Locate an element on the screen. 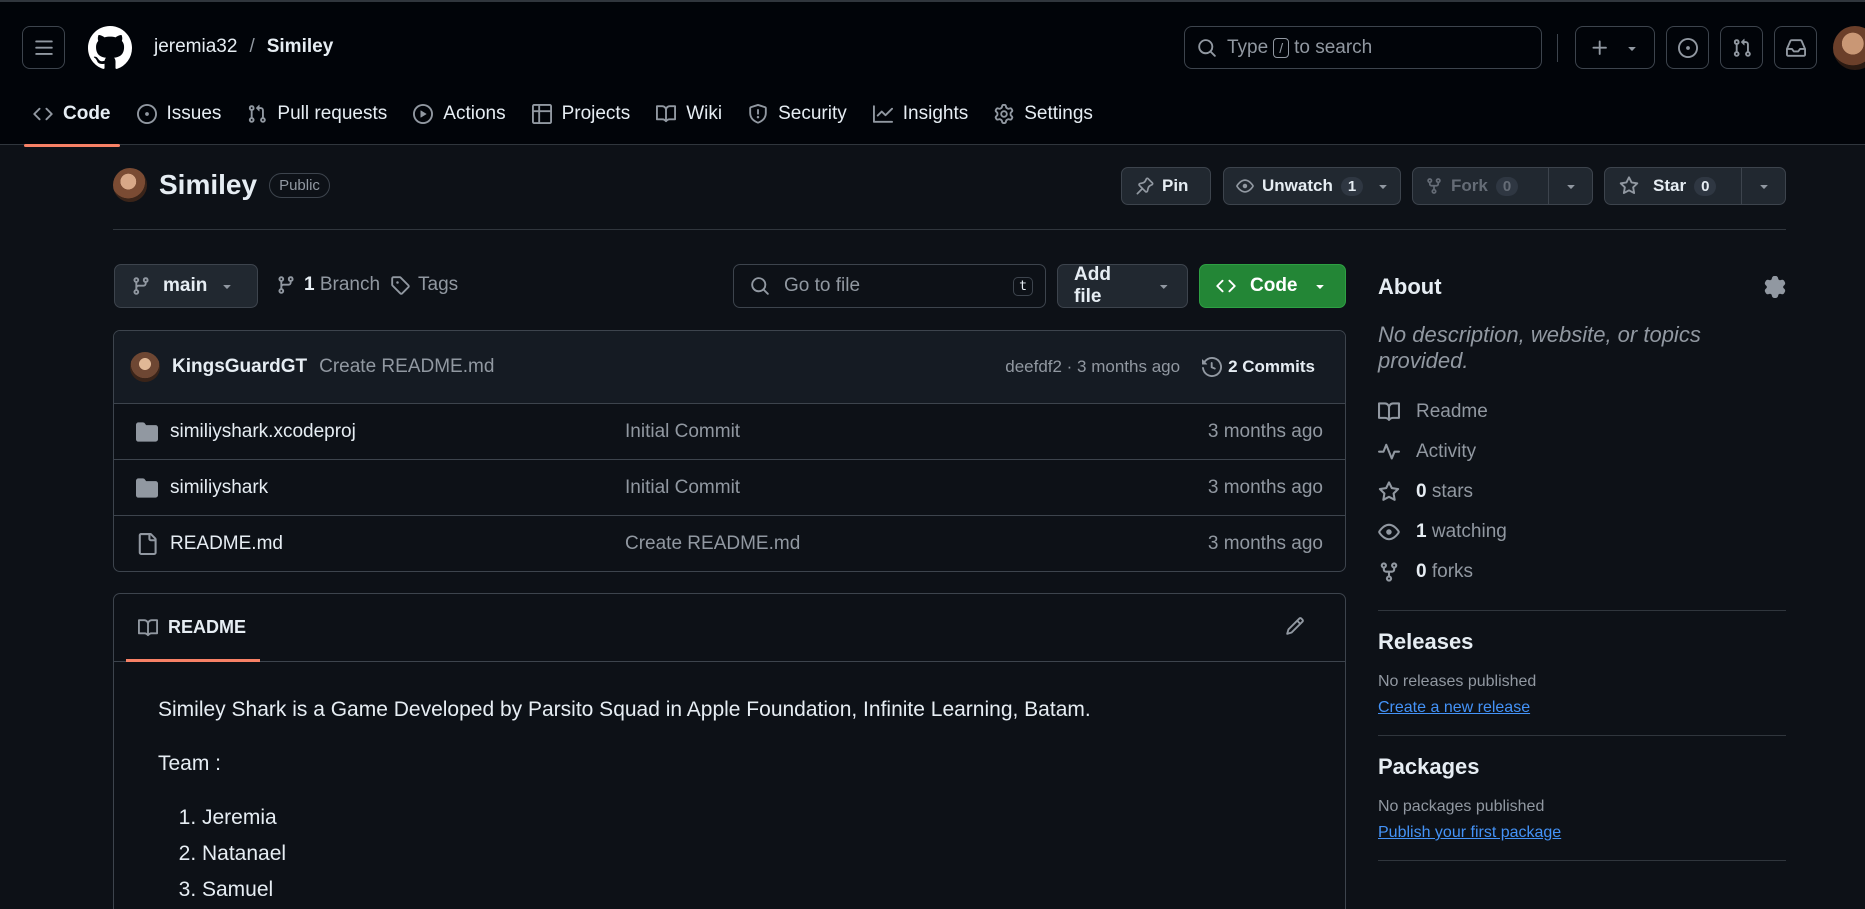 This screenshot has height=909, width=1865. tab-issues: Issues is located at coordinates (179, 114).